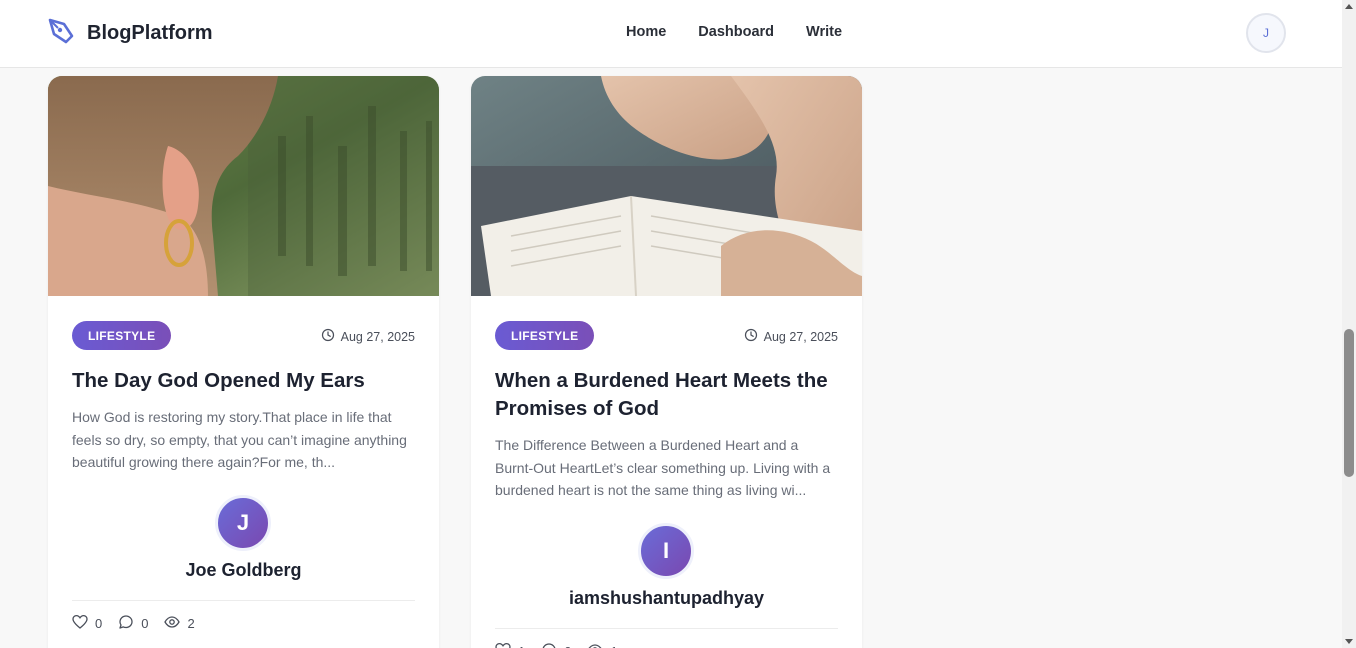  I want to click on likes-stat: 0, so click(87, 623).